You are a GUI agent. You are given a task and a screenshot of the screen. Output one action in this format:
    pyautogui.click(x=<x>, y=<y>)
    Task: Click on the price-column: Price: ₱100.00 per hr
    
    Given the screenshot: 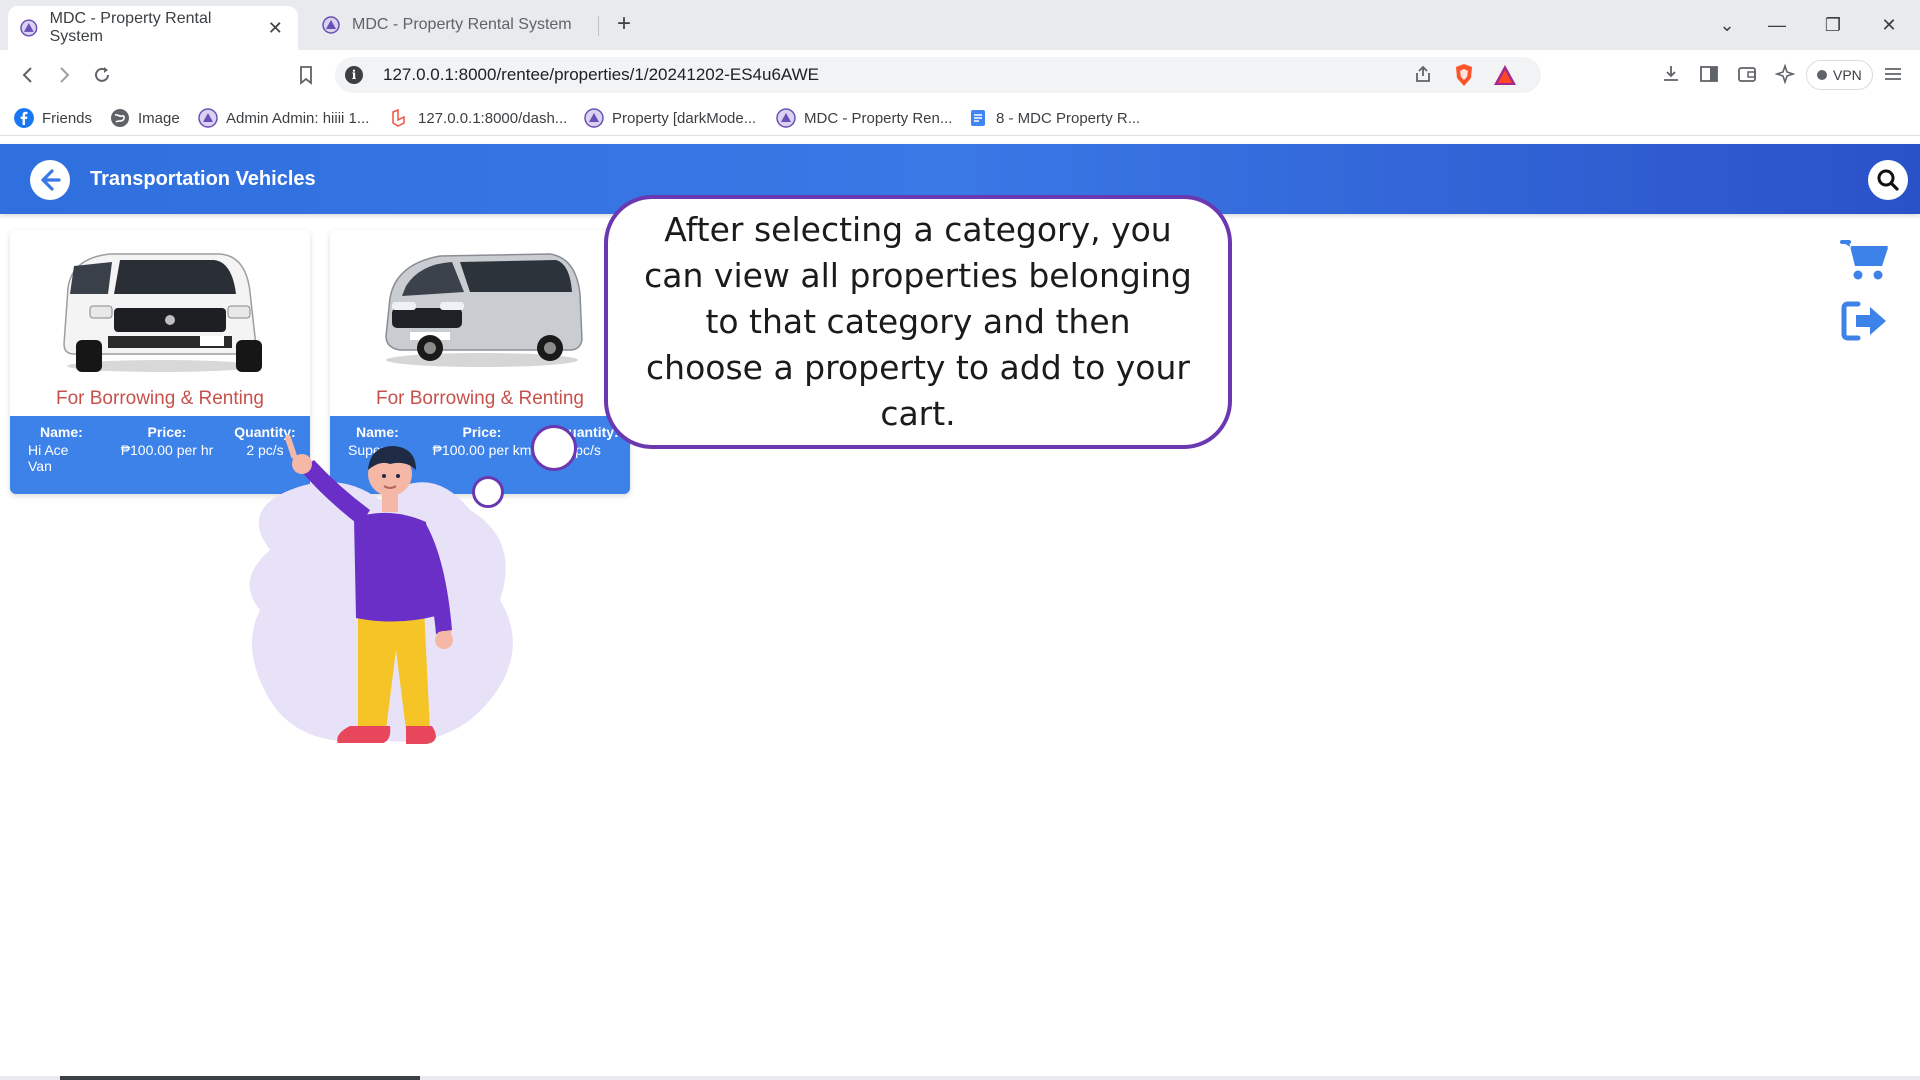 What is the action you would take?
    pyautogui.click(x=167, y=441)
    